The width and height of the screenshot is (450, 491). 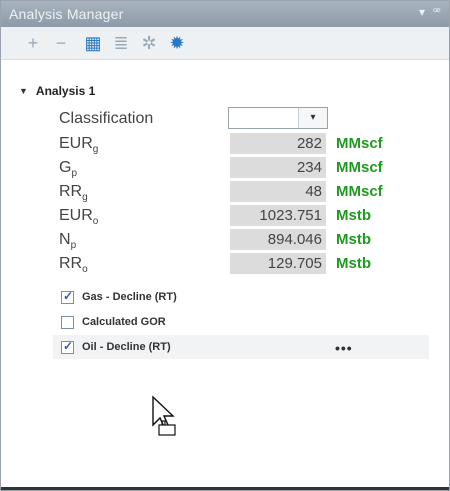 I want to click on eur-g-row: EURg 282 MMscf, so click(x=225, y=144).